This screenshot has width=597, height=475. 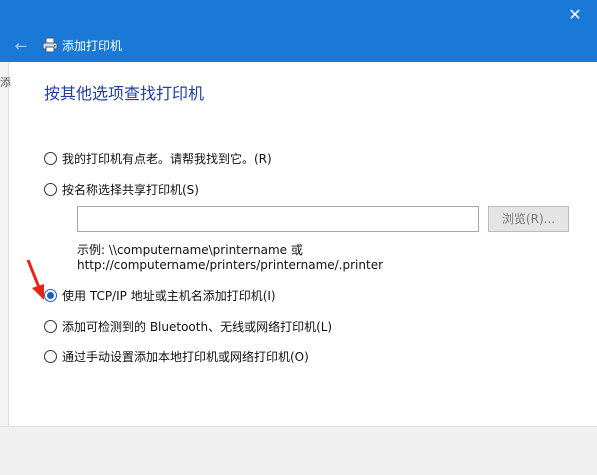 I want to click on option-manual-local: 通过手动设置添加本地打印机或网络打印机(O), so click(x=176, y=356).